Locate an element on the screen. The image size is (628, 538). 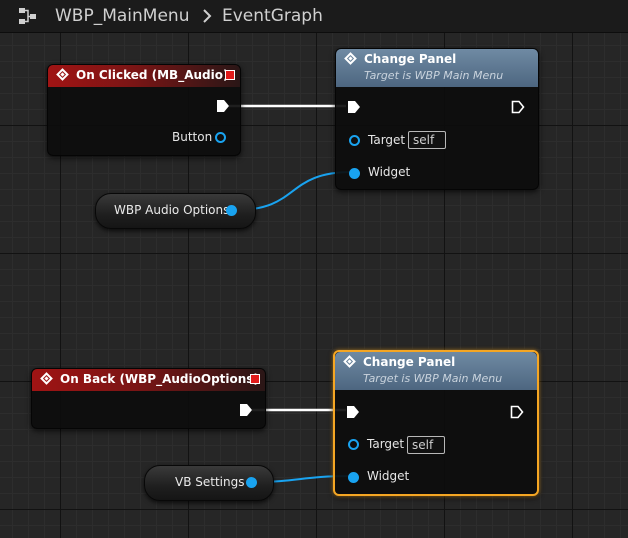
wbp-audio-options-variable: WBP Audio Options is located at coordinates (175, 211).